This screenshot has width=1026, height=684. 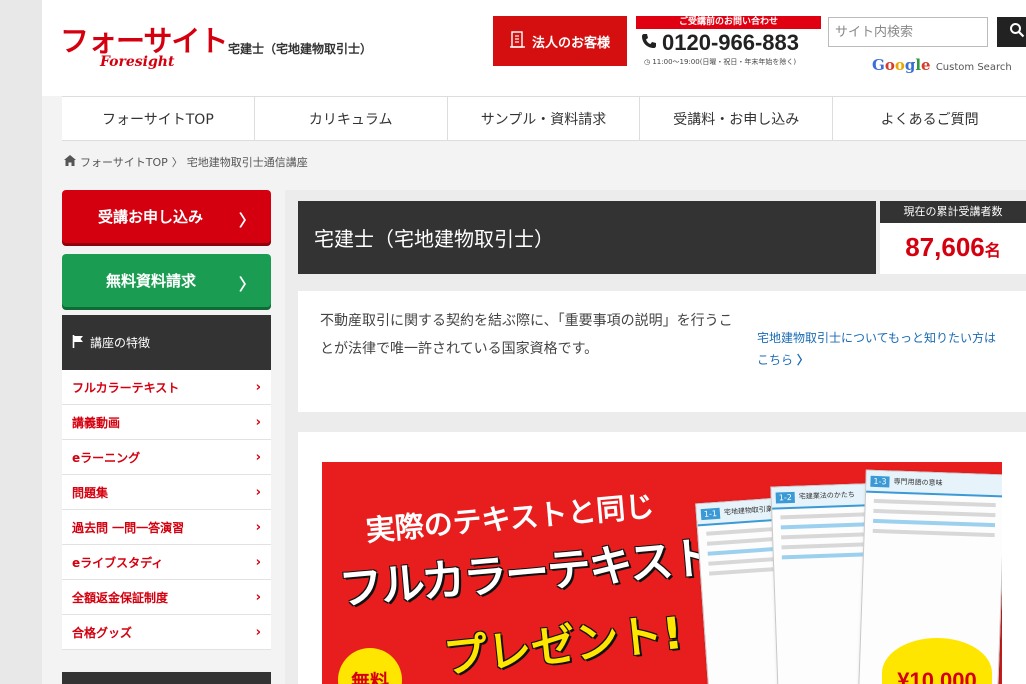 What do you see at coordinates (166, 562) in the screenshot?
I see `feature-item-elive-study: eライブスタディ ›` at bounding box center [166, 562].